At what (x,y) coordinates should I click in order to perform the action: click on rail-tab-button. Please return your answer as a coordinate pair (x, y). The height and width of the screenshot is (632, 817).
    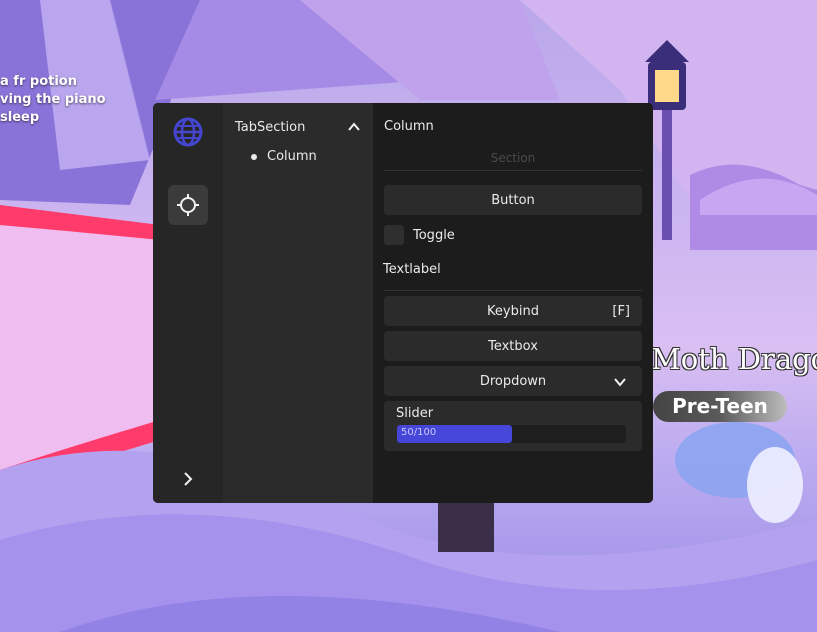
    Looking at the image, I should click on (188, 205).